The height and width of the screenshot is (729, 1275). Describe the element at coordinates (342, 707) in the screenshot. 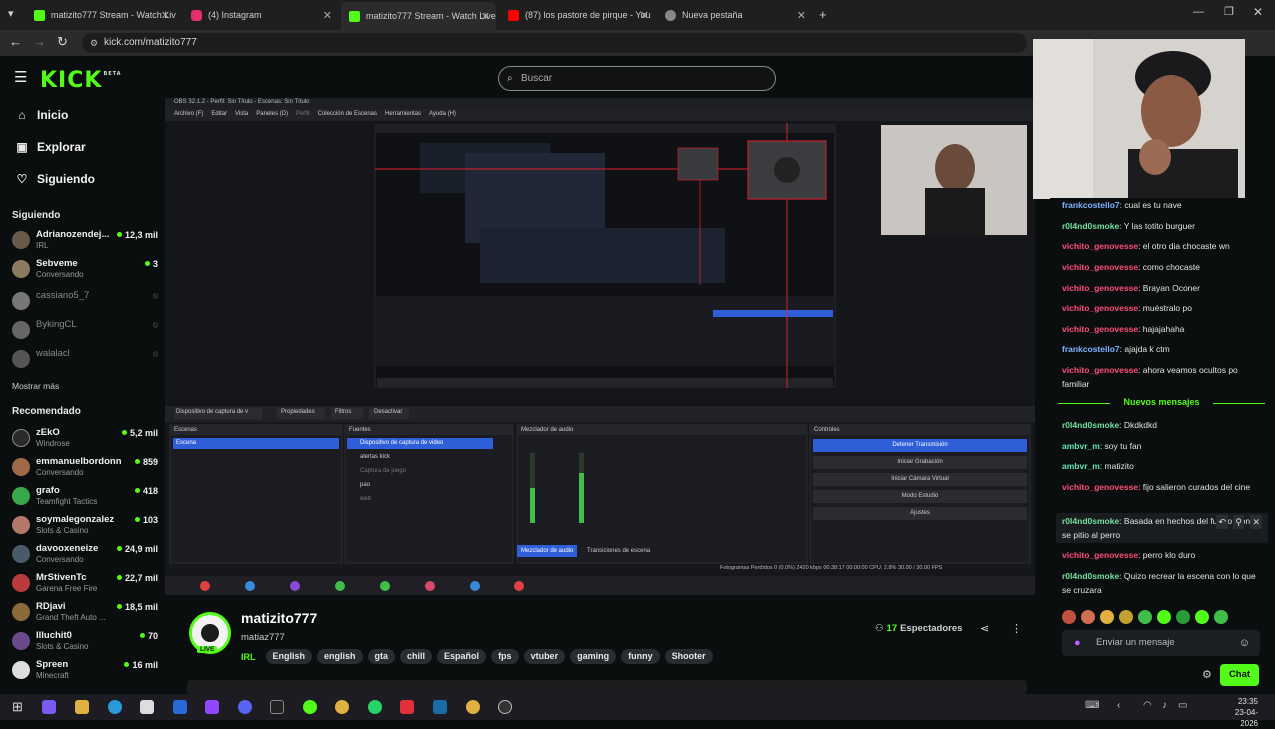

I see `chrome-taskbar-icon` at that location.